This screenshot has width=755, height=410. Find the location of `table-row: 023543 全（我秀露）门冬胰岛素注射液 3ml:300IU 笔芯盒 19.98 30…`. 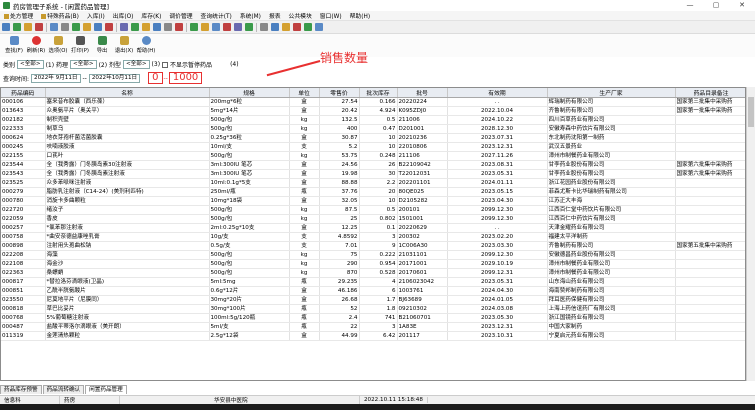

table-row: 023543 全（我秀露）门冬胰岛素注射液 3ml:300IU 笔芯盒 19.98 30… is located at coordinates (373, 174).